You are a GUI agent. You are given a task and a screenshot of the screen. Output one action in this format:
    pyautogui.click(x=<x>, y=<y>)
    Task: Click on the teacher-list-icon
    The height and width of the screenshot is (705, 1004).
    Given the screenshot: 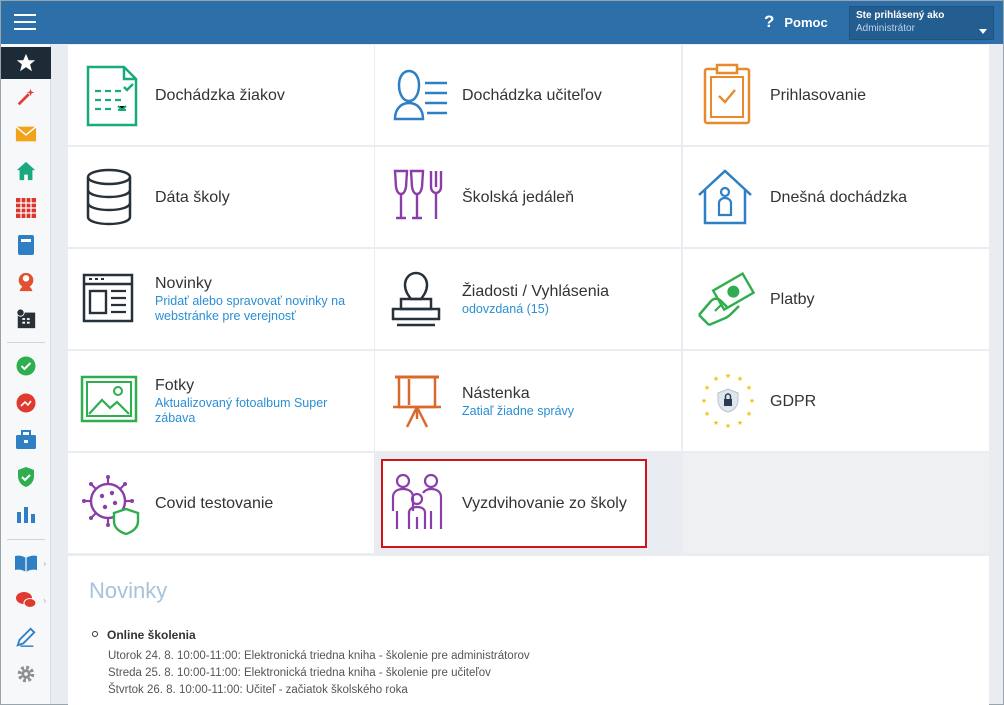 What is the action you would take?
    pyautogui.click(x=420, y=95)
    